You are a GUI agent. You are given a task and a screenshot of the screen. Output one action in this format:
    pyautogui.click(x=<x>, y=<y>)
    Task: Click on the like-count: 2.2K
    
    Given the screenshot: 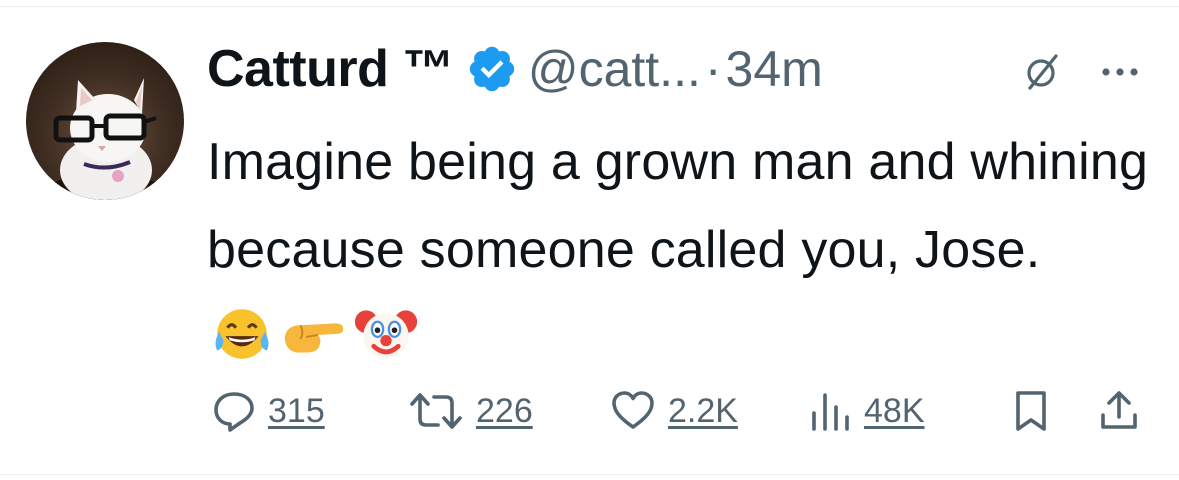 What is the action you would take?
    pyautogui.click(x=703, y=411)
    